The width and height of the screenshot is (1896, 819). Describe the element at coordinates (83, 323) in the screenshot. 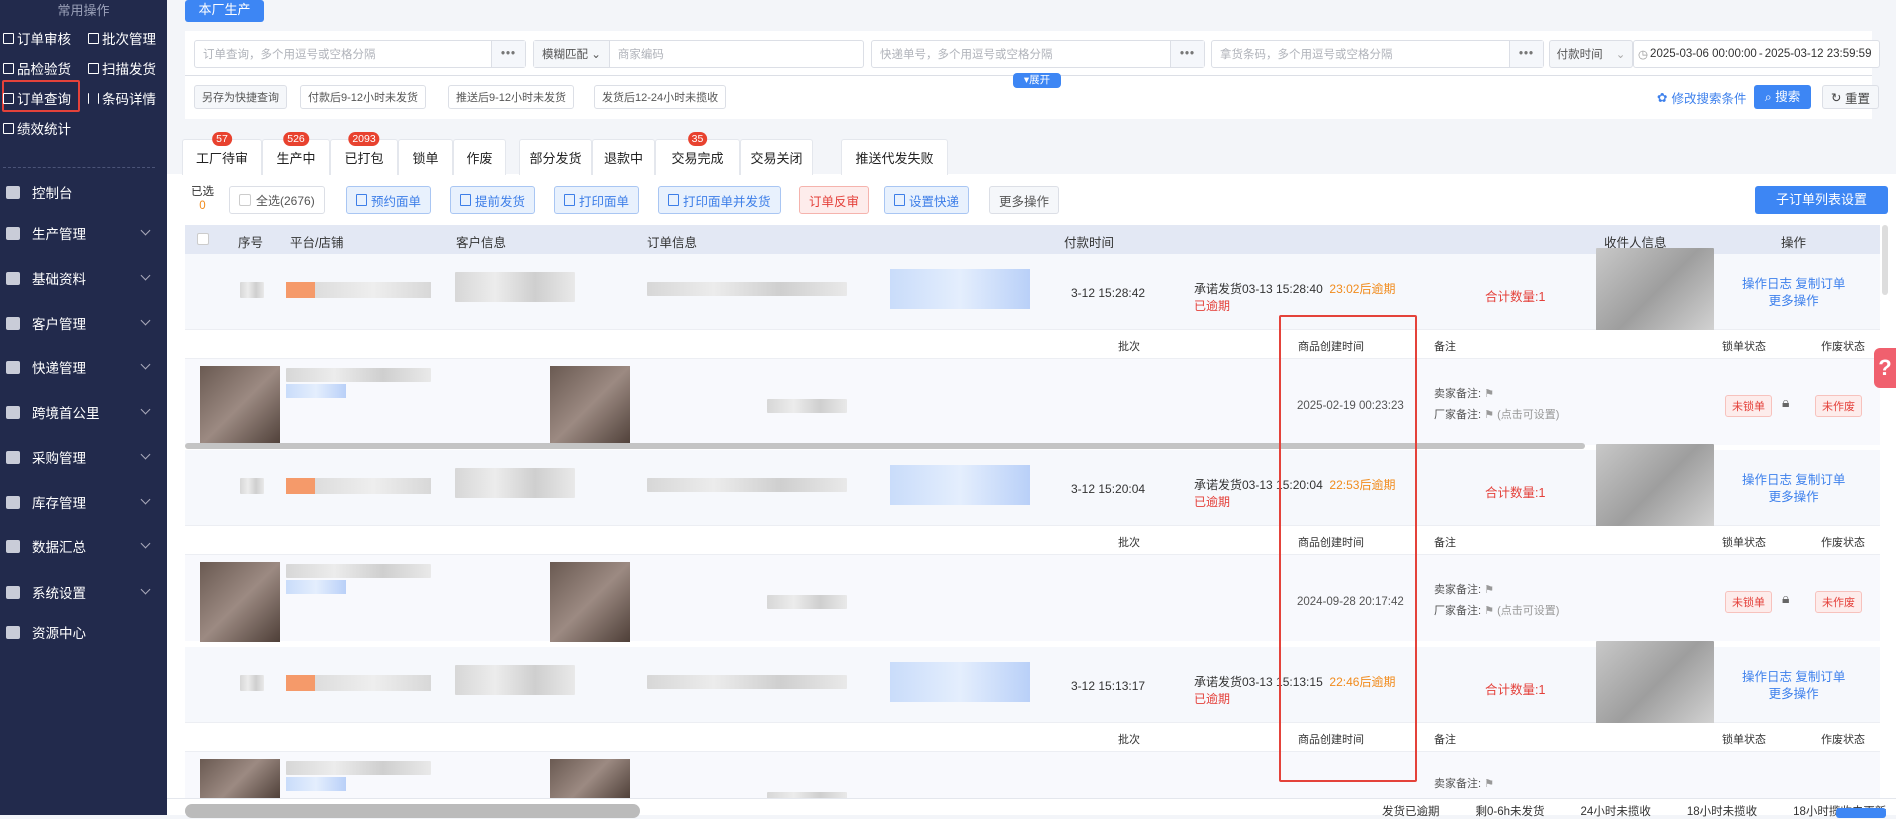

I see `nav-item: 客户管理` at that location.